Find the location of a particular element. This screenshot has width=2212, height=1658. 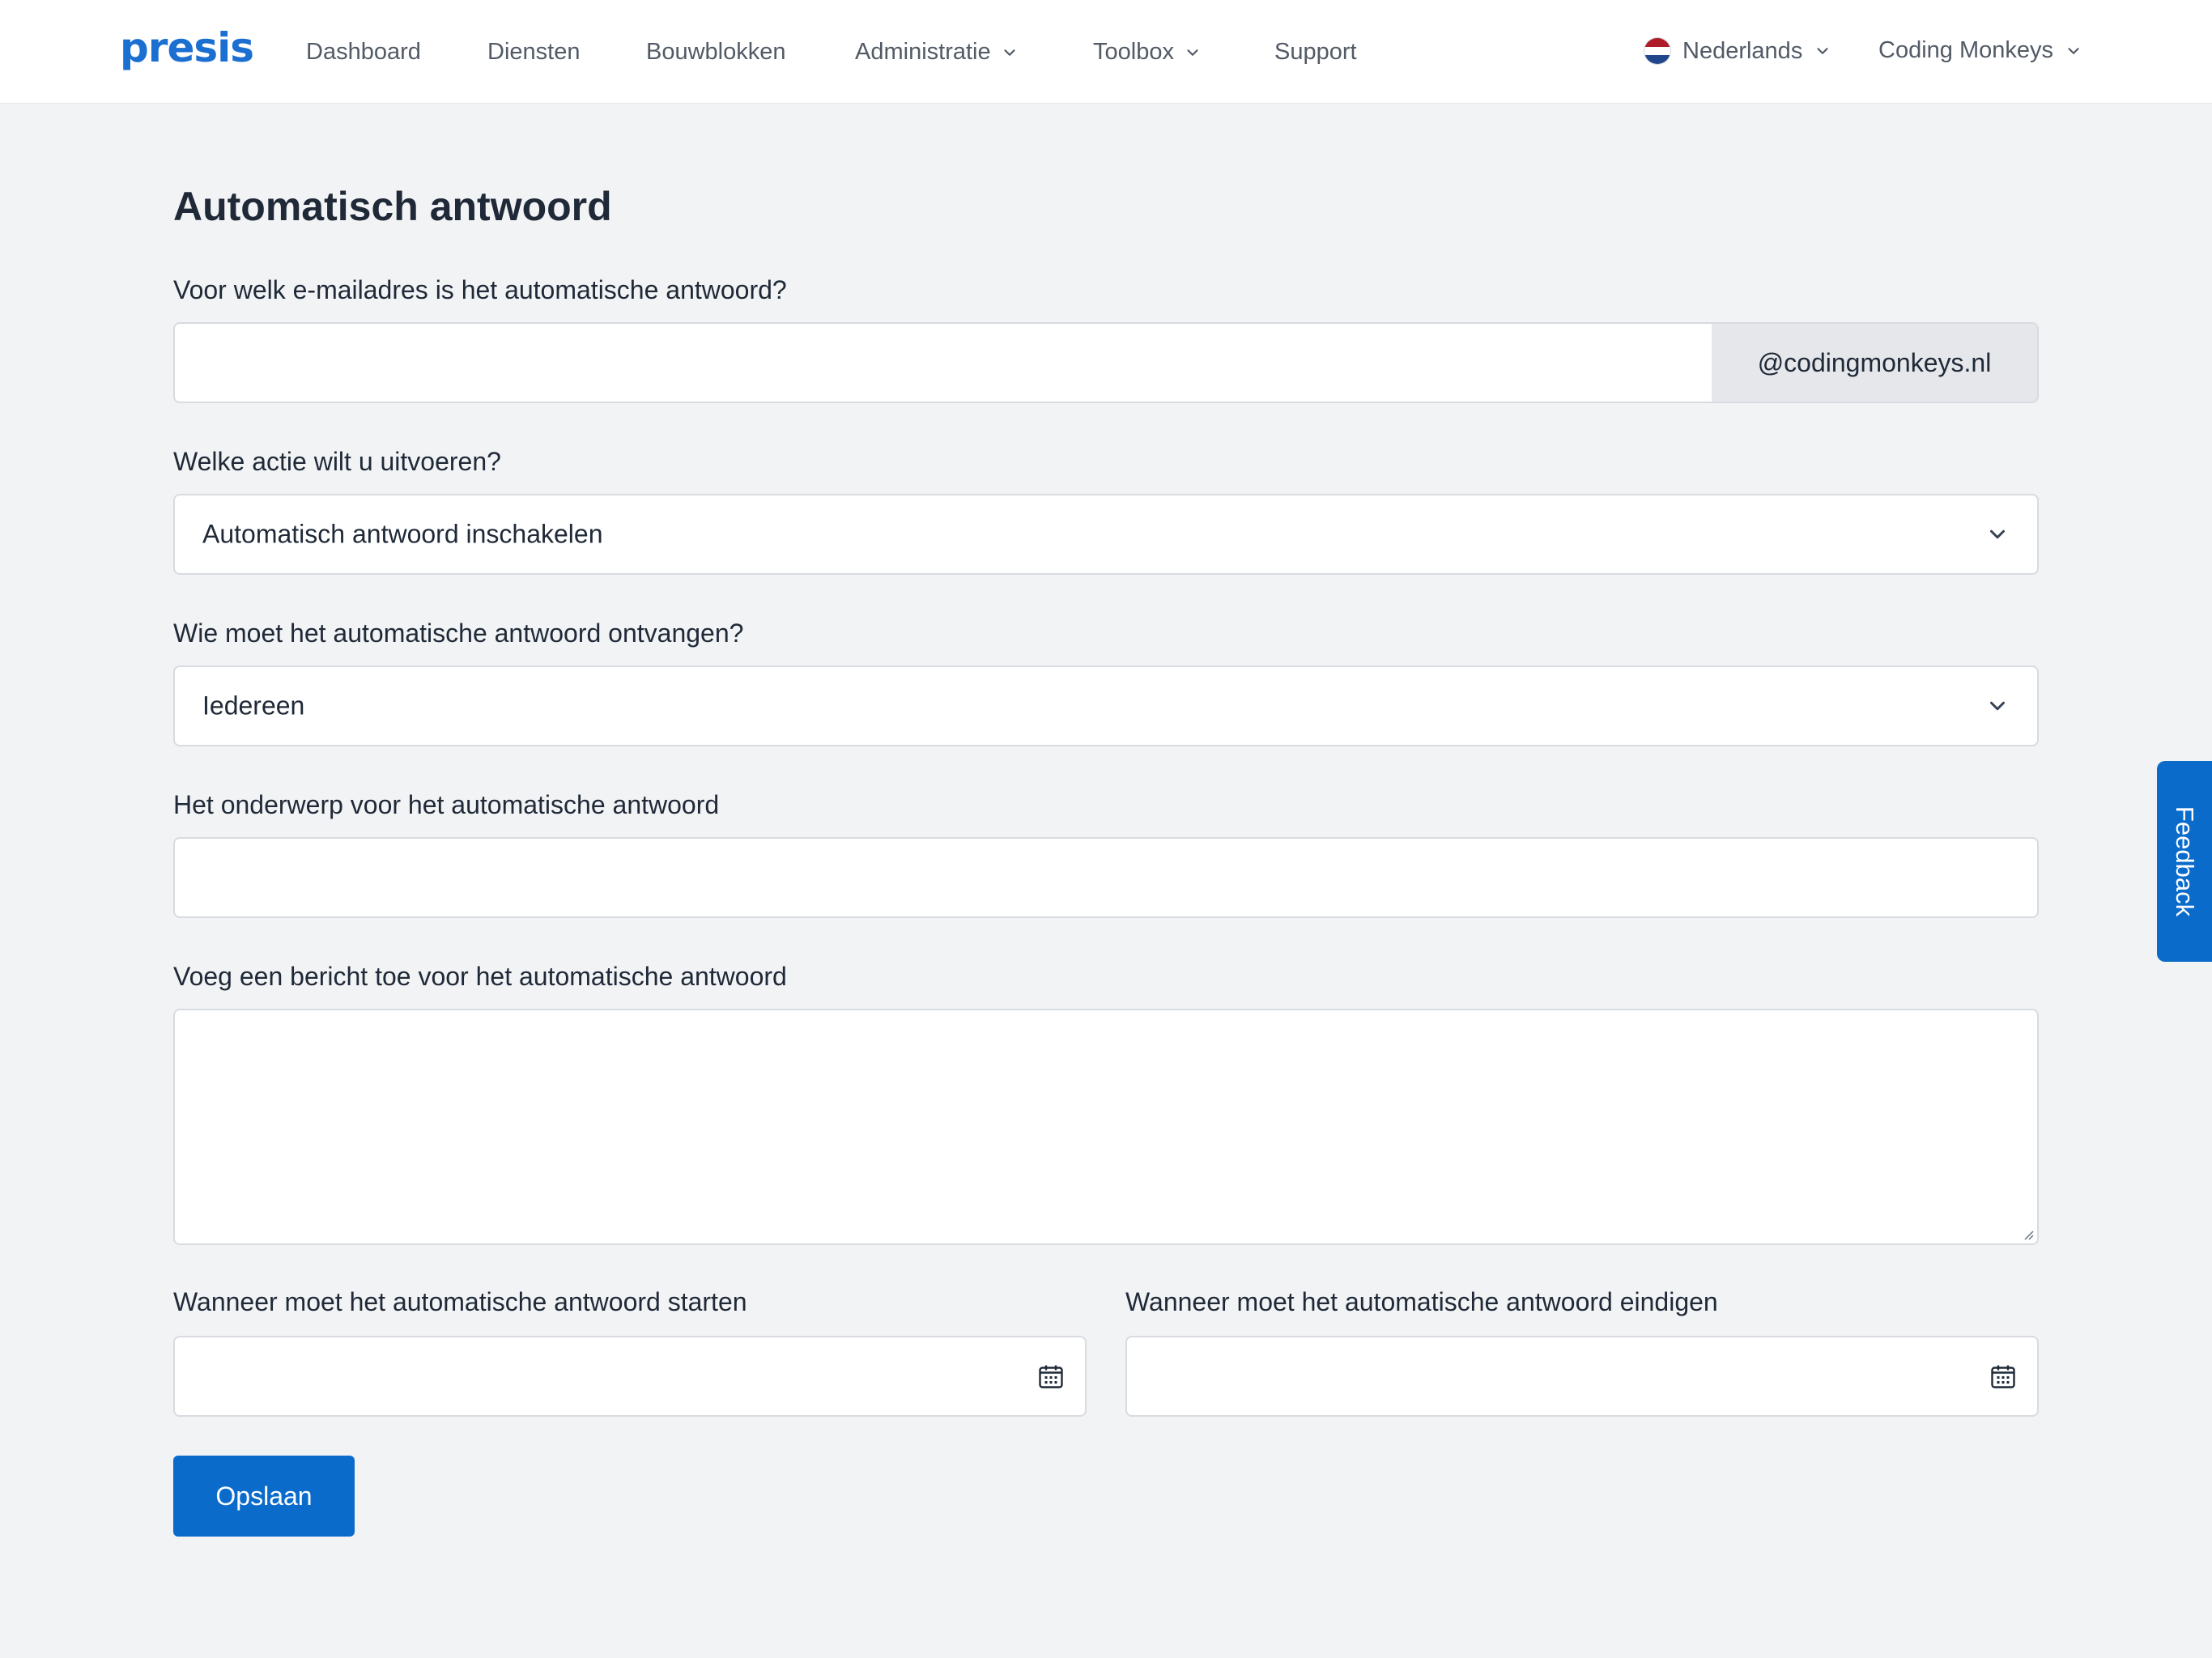

email-domain-suffix: @codingmonkeys.nl is located at coordinates (1876, 362).